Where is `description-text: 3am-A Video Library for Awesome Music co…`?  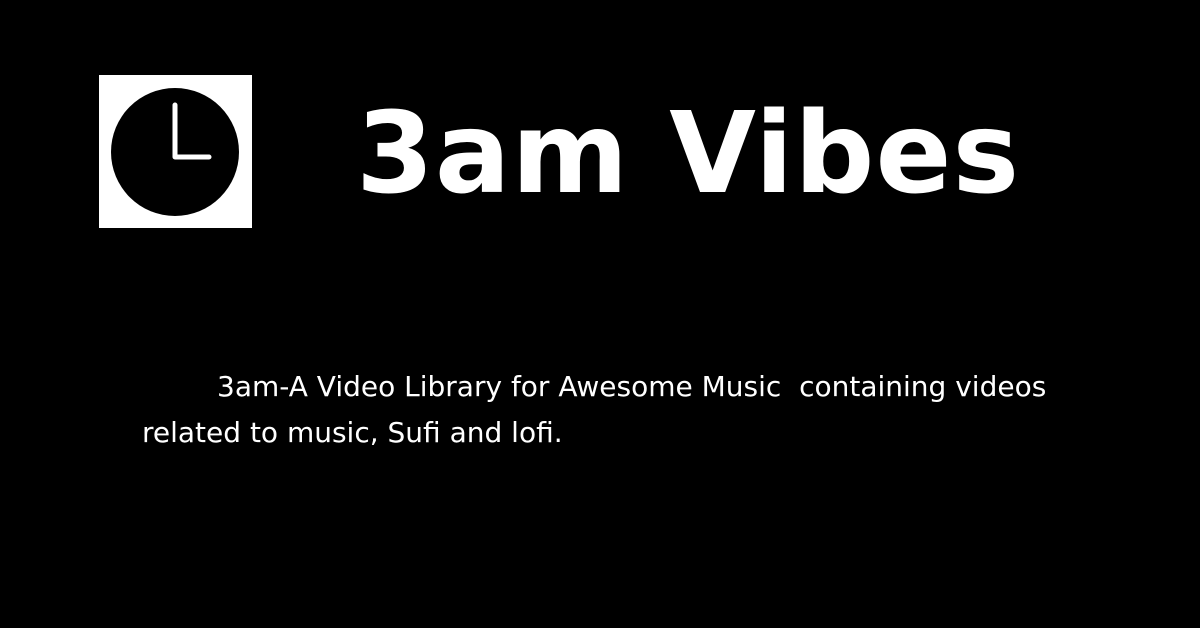 description-text: 3am-A Video Library for Awesome Music co… is located at coordinates (599, 409).